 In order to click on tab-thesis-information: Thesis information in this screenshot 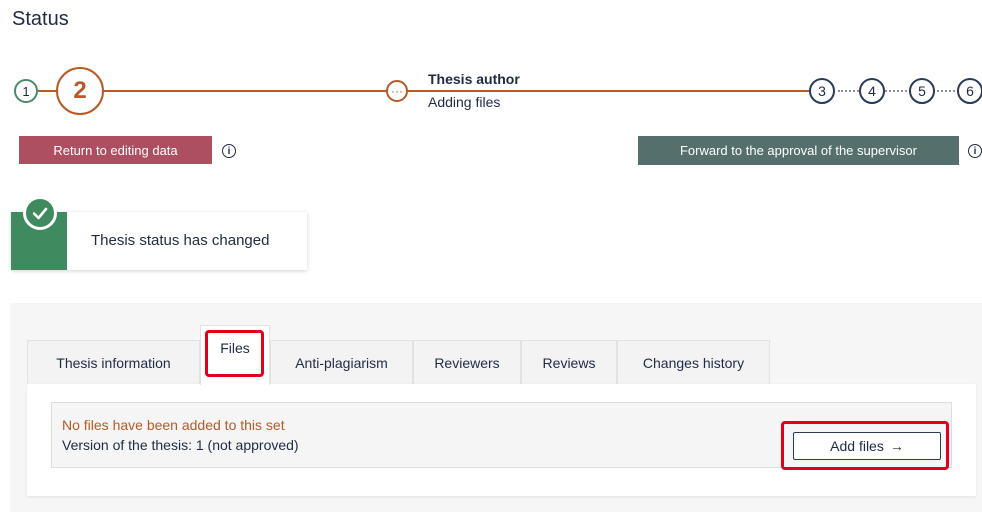, I will do `click(113, 362)`.